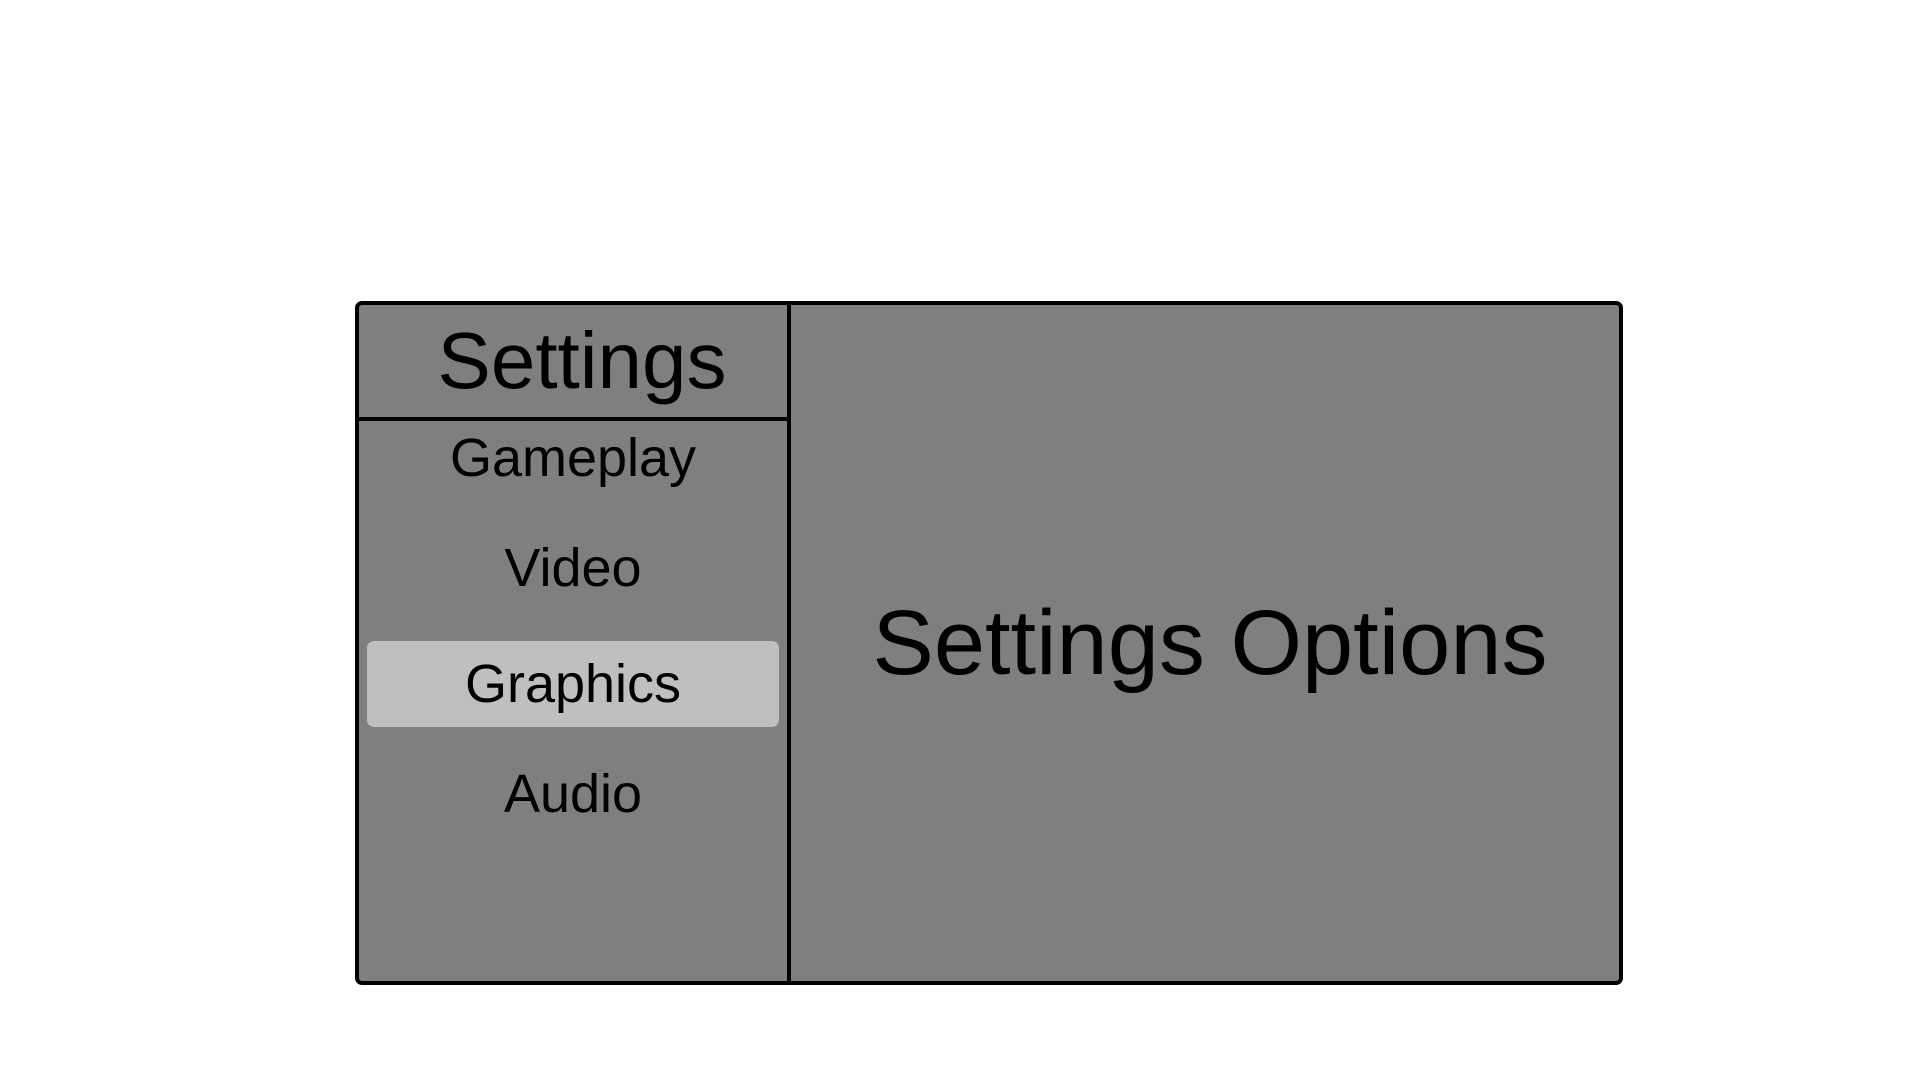 Image resolution: width=1920 pixels, height=1080 pixels. I want to click on menu-item-label: Gameplay, so click(573, 458).